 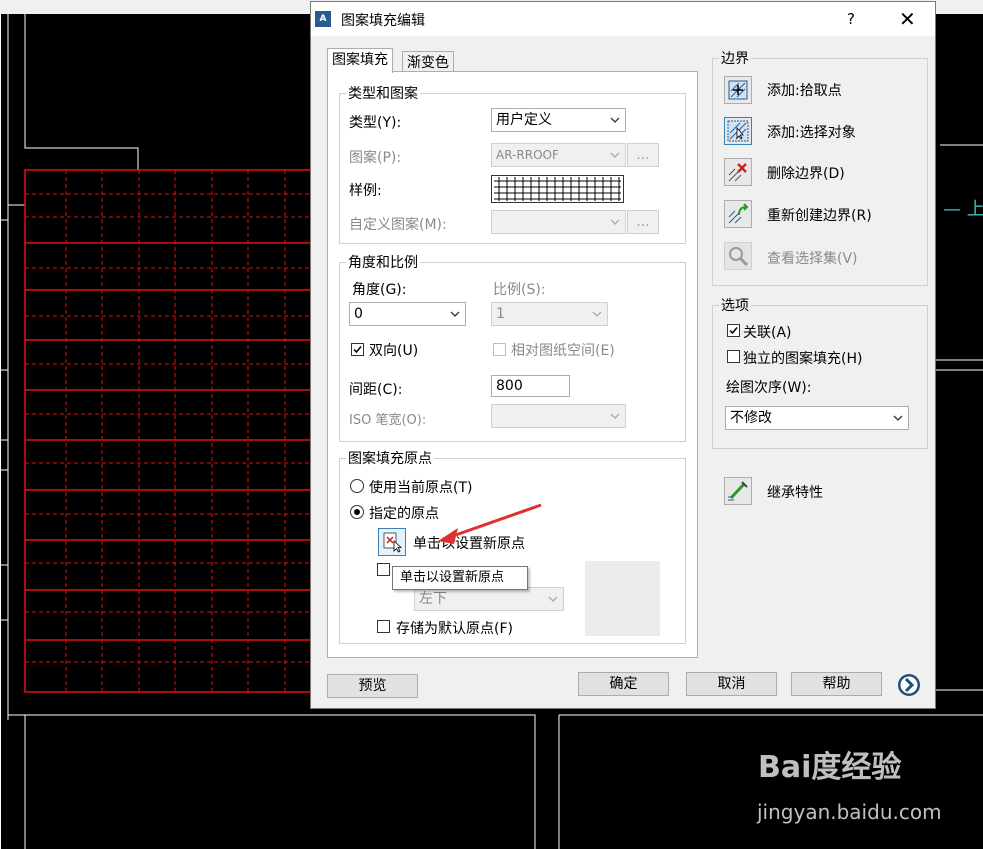 I want to click on set-origin-button, so click(x=392, y=542).